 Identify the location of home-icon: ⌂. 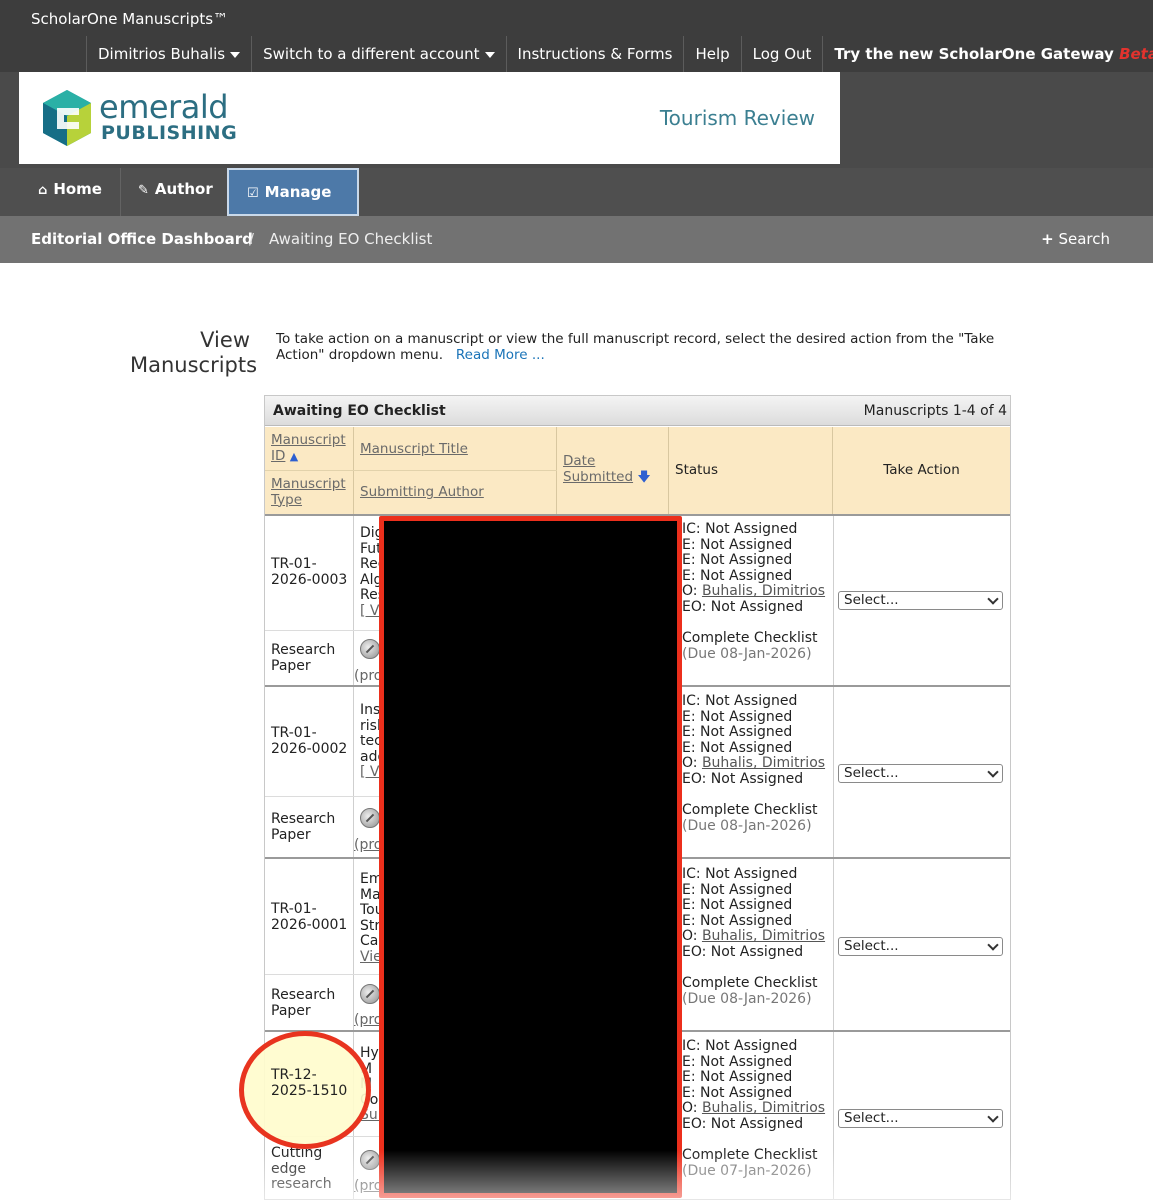
(43, 190).